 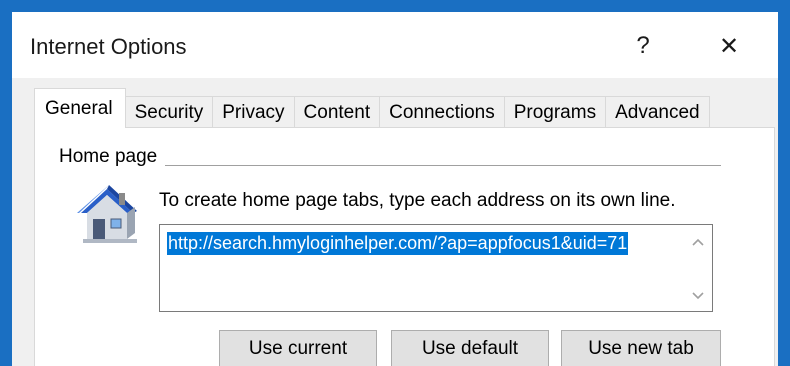 What do you see at coordinates (169, 112) in the screenshot?
I see `tab-security: Security` at bounding box center [169, 112].